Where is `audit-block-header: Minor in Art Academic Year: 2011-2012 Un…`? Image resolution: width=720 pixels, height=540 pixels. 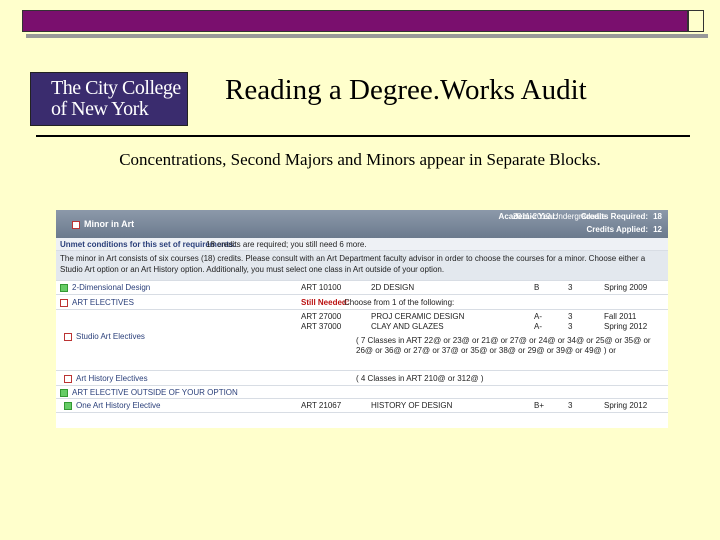 audit-block-header: Minor in Art Academic Year: 2011-2012 Un… is located at coordinates (362, 224).